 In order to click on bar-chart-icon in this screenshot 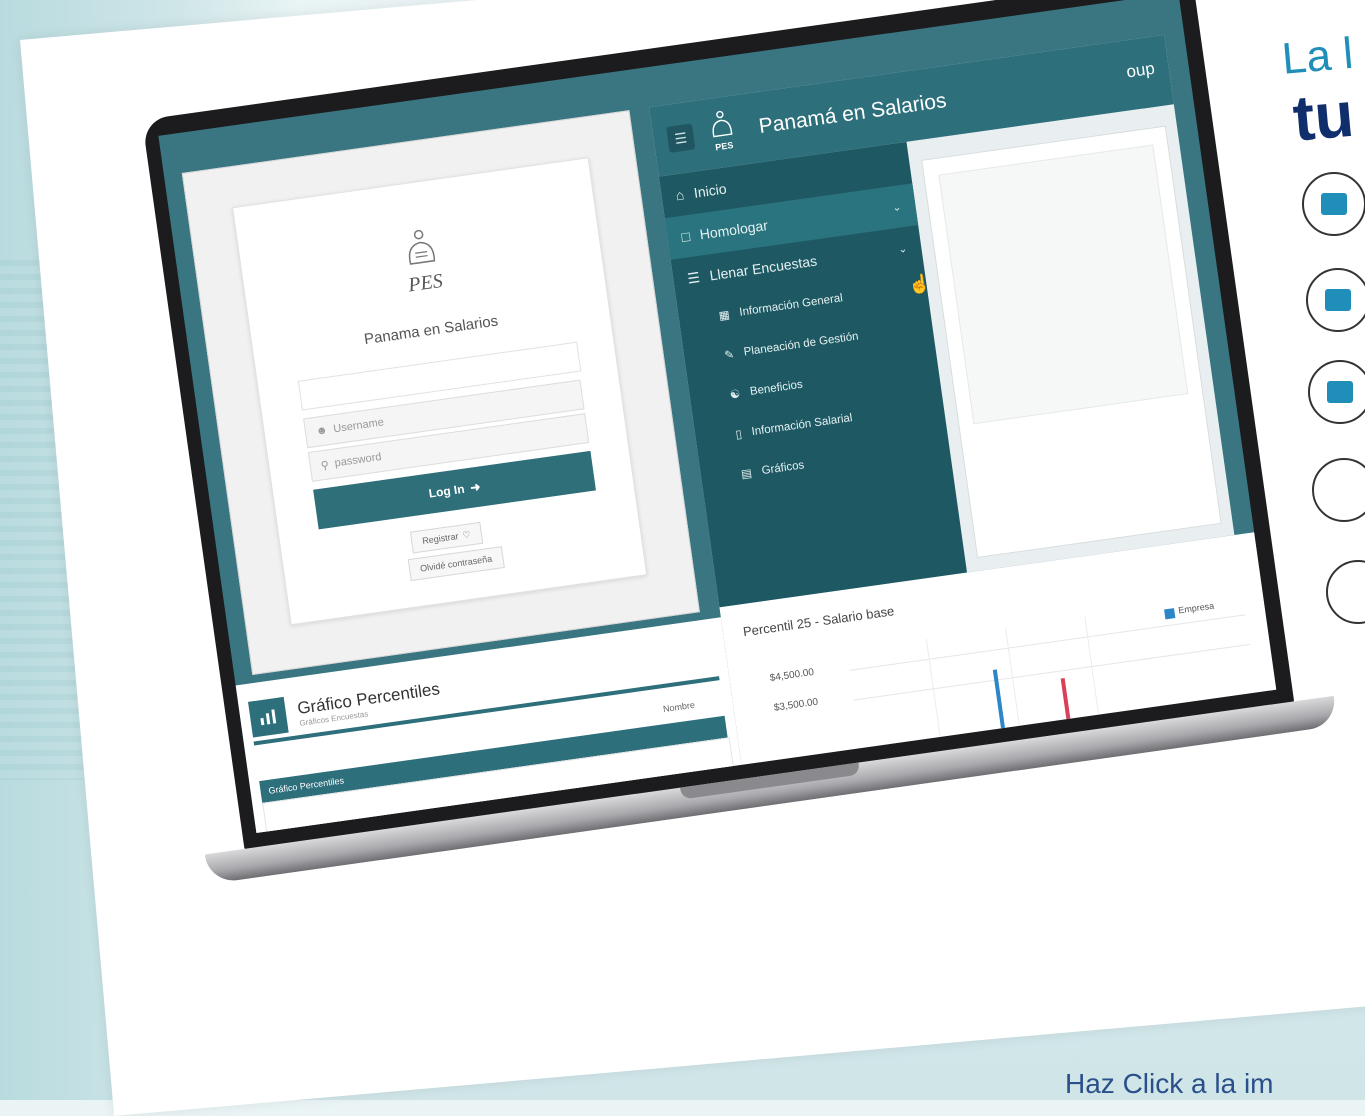, I will do `click(268, 717)`.